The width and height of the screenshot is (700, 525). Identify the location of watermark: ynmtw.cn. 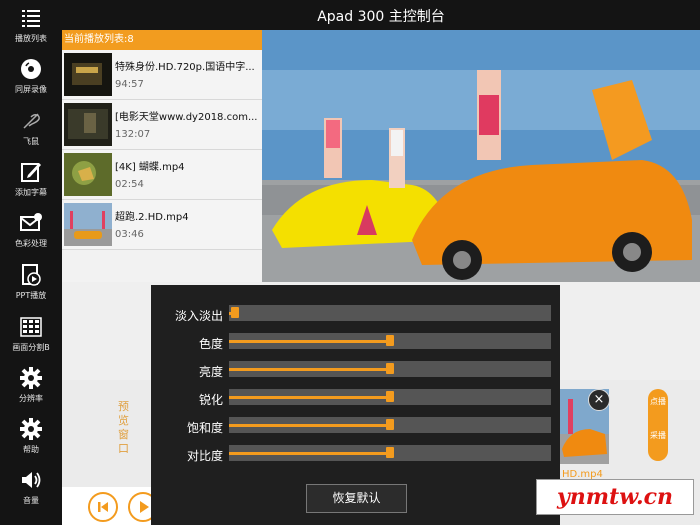
(615, 497).